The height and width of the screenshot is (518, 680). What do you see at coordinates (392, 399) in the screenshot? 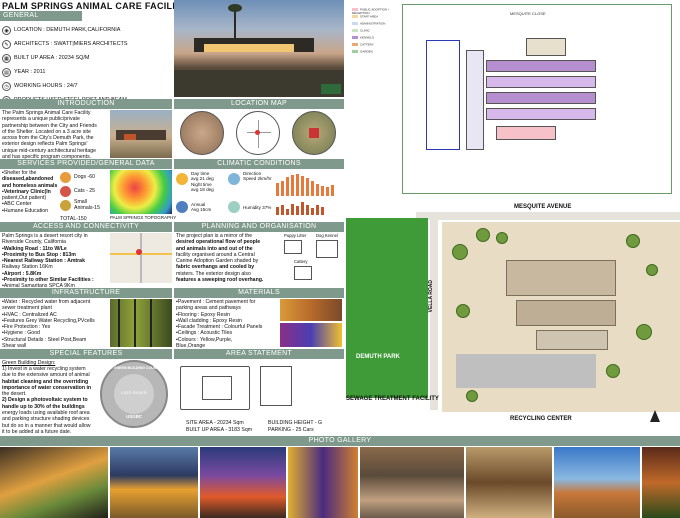
I see `sewage-label: SEWAGE TREATMENT FACILITY` at bounding box center [392, 399].